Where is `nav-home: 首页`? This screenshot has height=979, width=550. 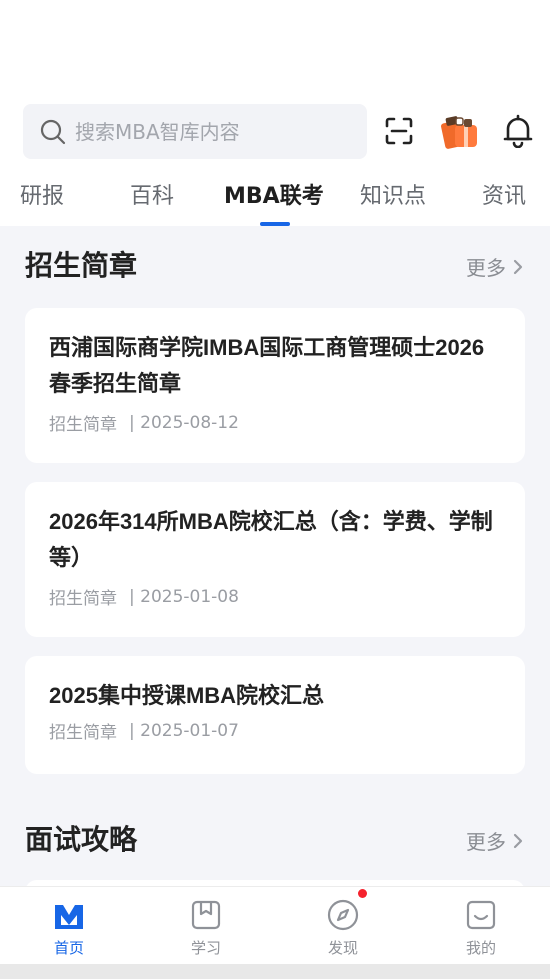
nav-home: 首页 is located at coordinates (69, 926).